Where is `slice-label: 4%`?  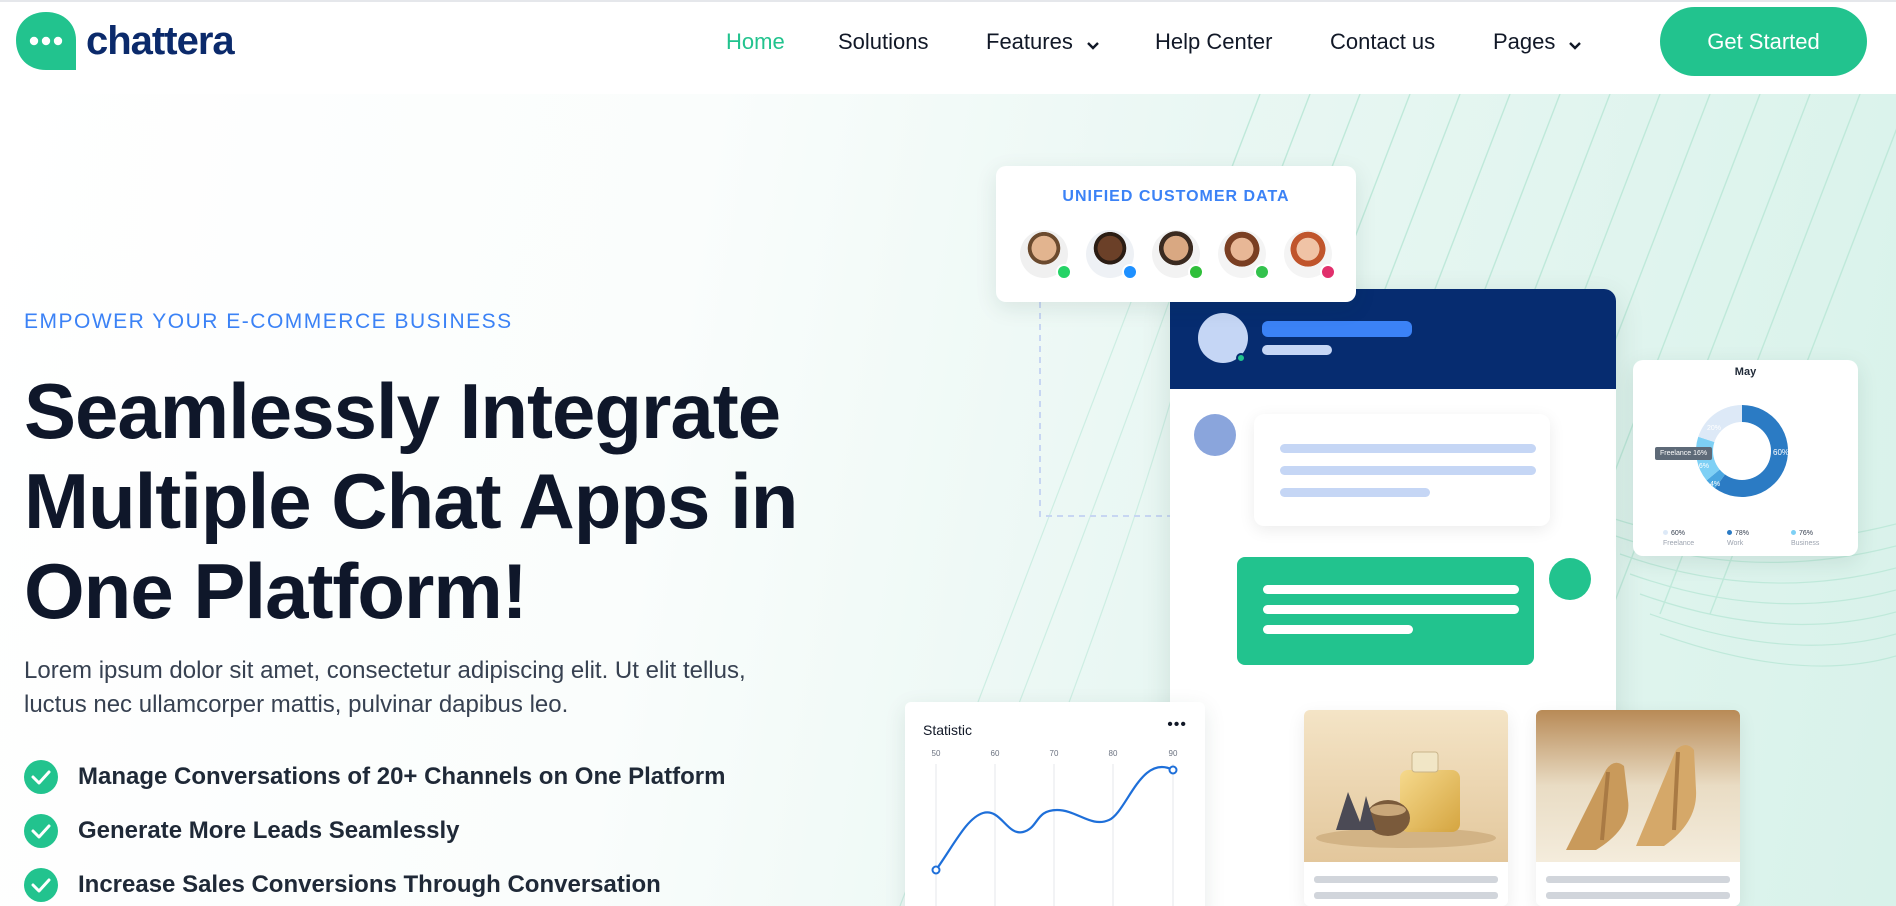 slice-label: 4% is located at coordinates (1715, 484).